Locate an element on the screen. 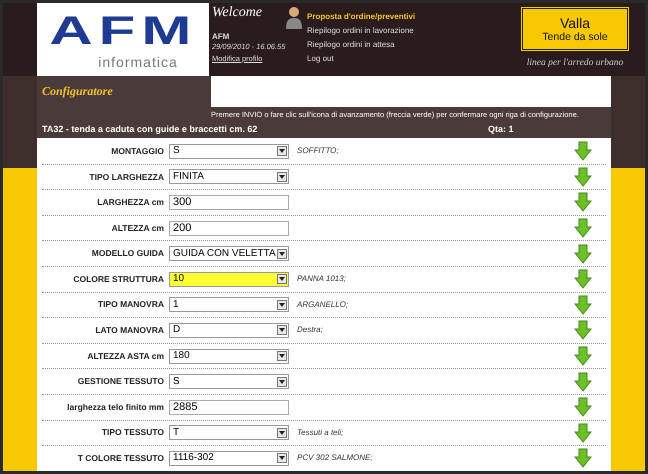  field-label: TIPO MANOVRA is located at coordinates (130, 305).